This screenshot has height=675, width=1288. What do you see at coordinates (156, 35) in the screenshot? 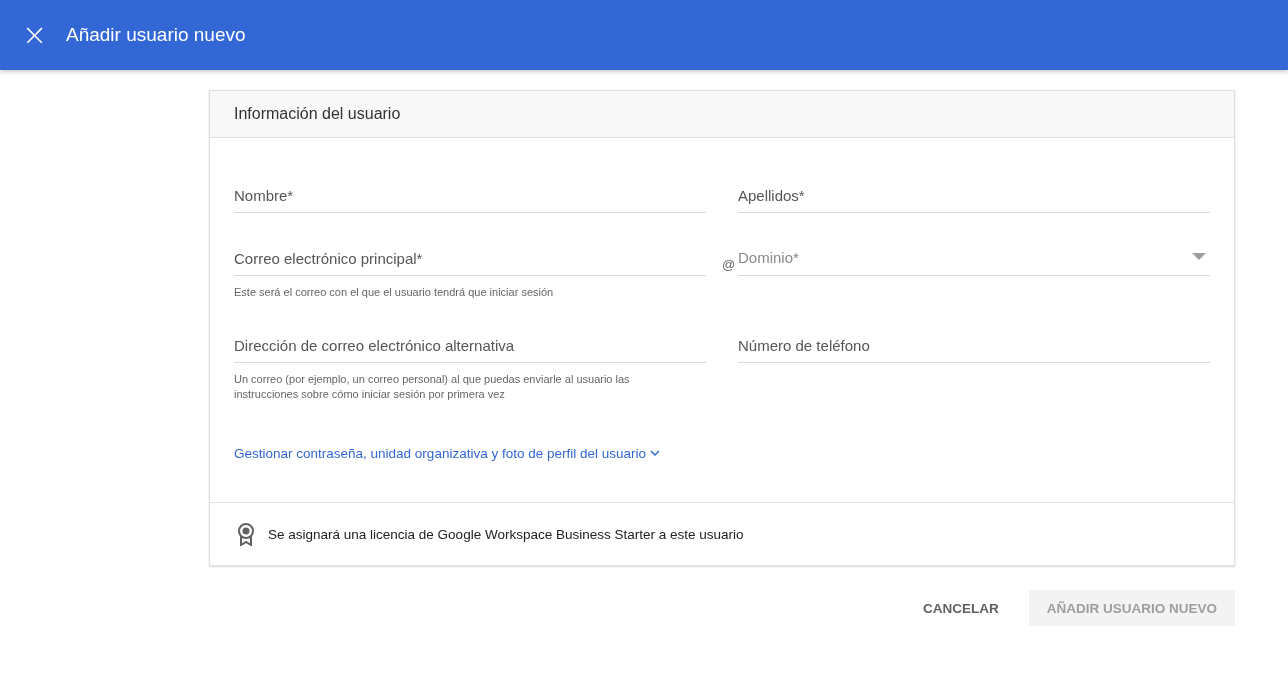
I see `page-title: Añadir usuario nuevo` at bounding box center [156, 35].